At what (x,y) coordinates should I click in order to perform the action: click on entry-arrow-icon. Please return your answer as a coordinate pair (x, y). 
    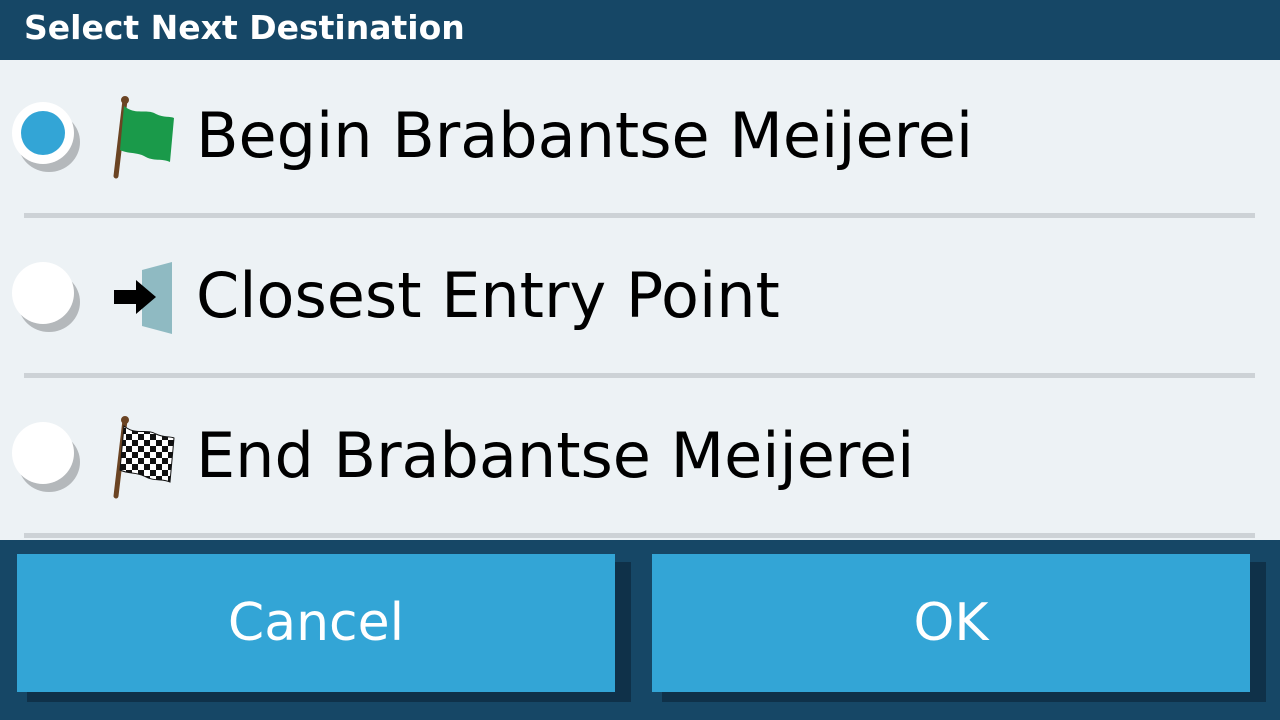
    Looking at the image, I should click on (143, 298).